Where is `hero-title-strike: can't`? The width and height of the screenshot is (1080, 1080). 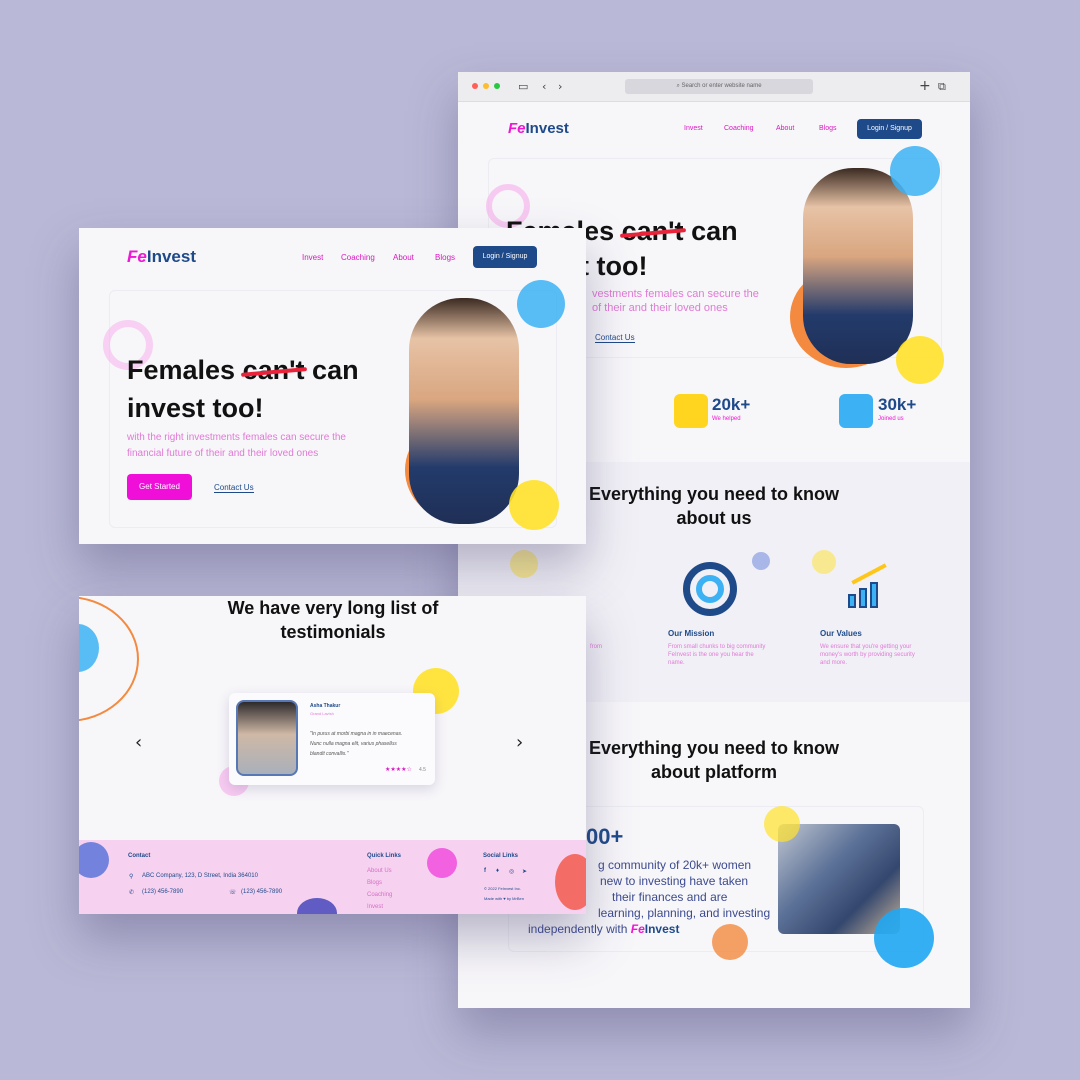
hero-title-strike: can't is located at coordinates (273, 370).